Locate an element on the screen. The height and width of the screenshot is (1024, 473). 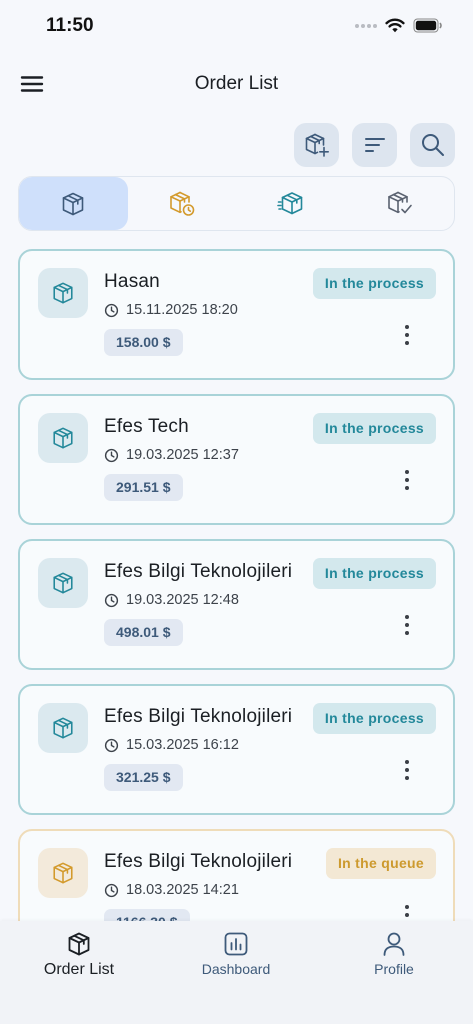
order-date-text: 18.03.2025 14:21 is located at coordinates (182, 890).